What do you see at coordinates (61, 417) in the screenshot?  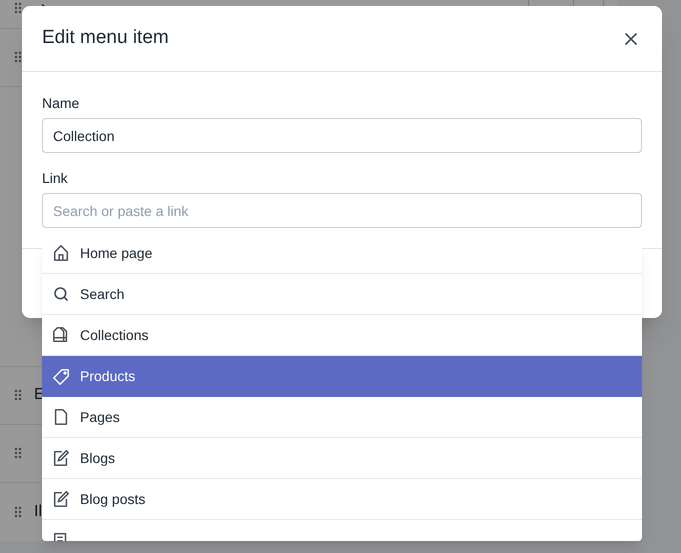 I see `page-icon` at bounding box center [61, 417].